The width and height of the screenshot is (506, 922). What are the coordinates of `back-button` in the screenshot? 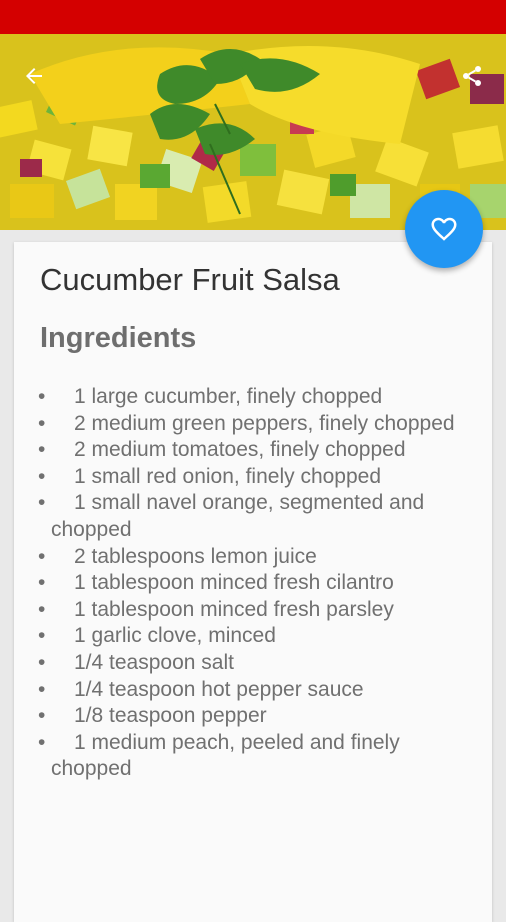 It's located at (34, 76).